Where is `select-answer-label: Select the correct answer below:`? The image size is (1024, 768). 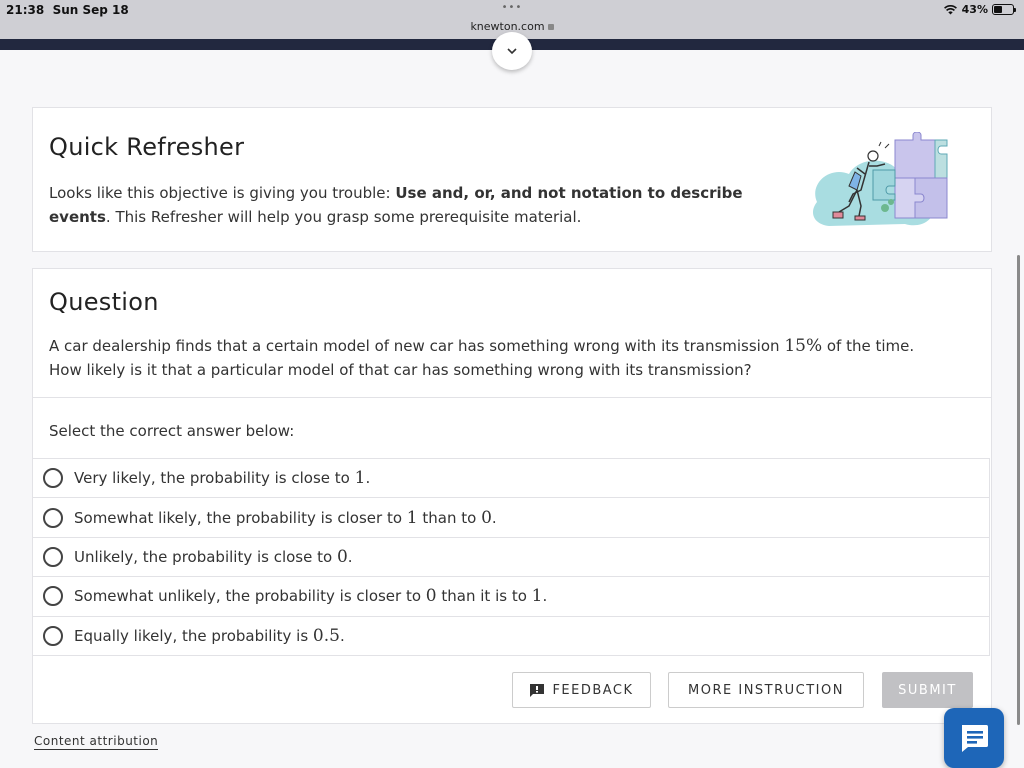
select-answer-label: Select the correct answer below: is located at coordinates (172, 431).